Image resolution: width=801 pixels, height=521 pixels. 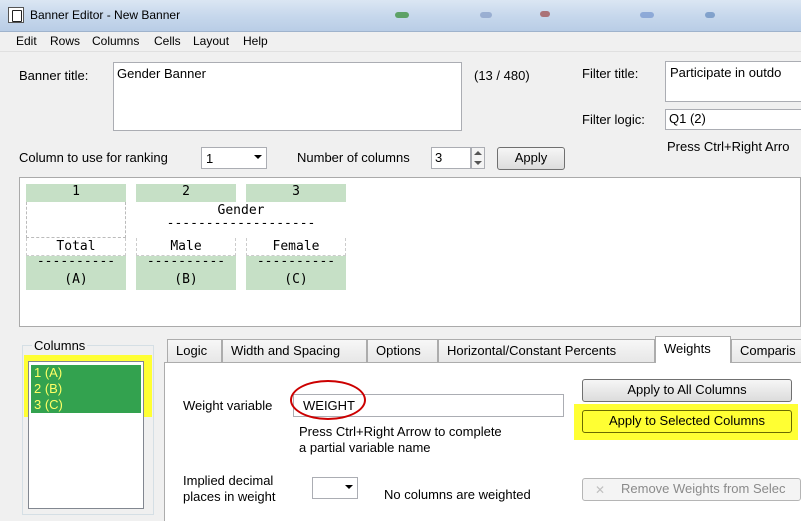 I want to click on tab-weights: Weights, so click(x=693, y=349).